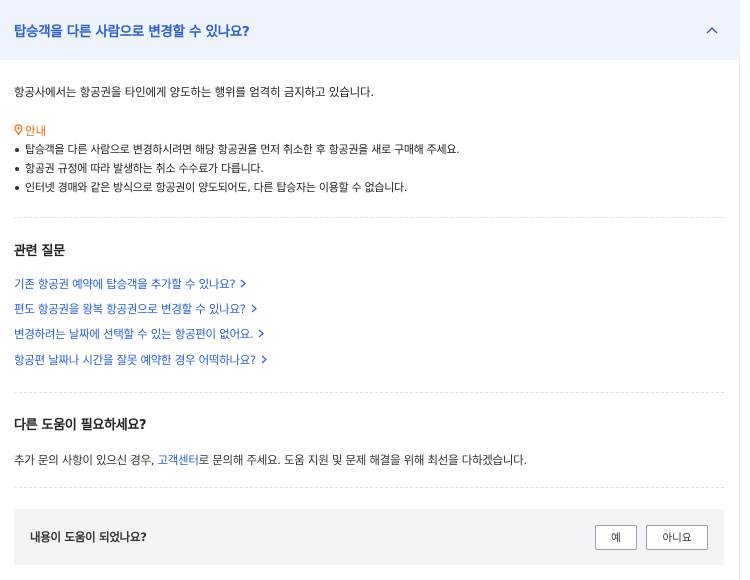 The width and height of the screenshot is (750, 580). I want to click on location-pin-icon, so click(18, 131).